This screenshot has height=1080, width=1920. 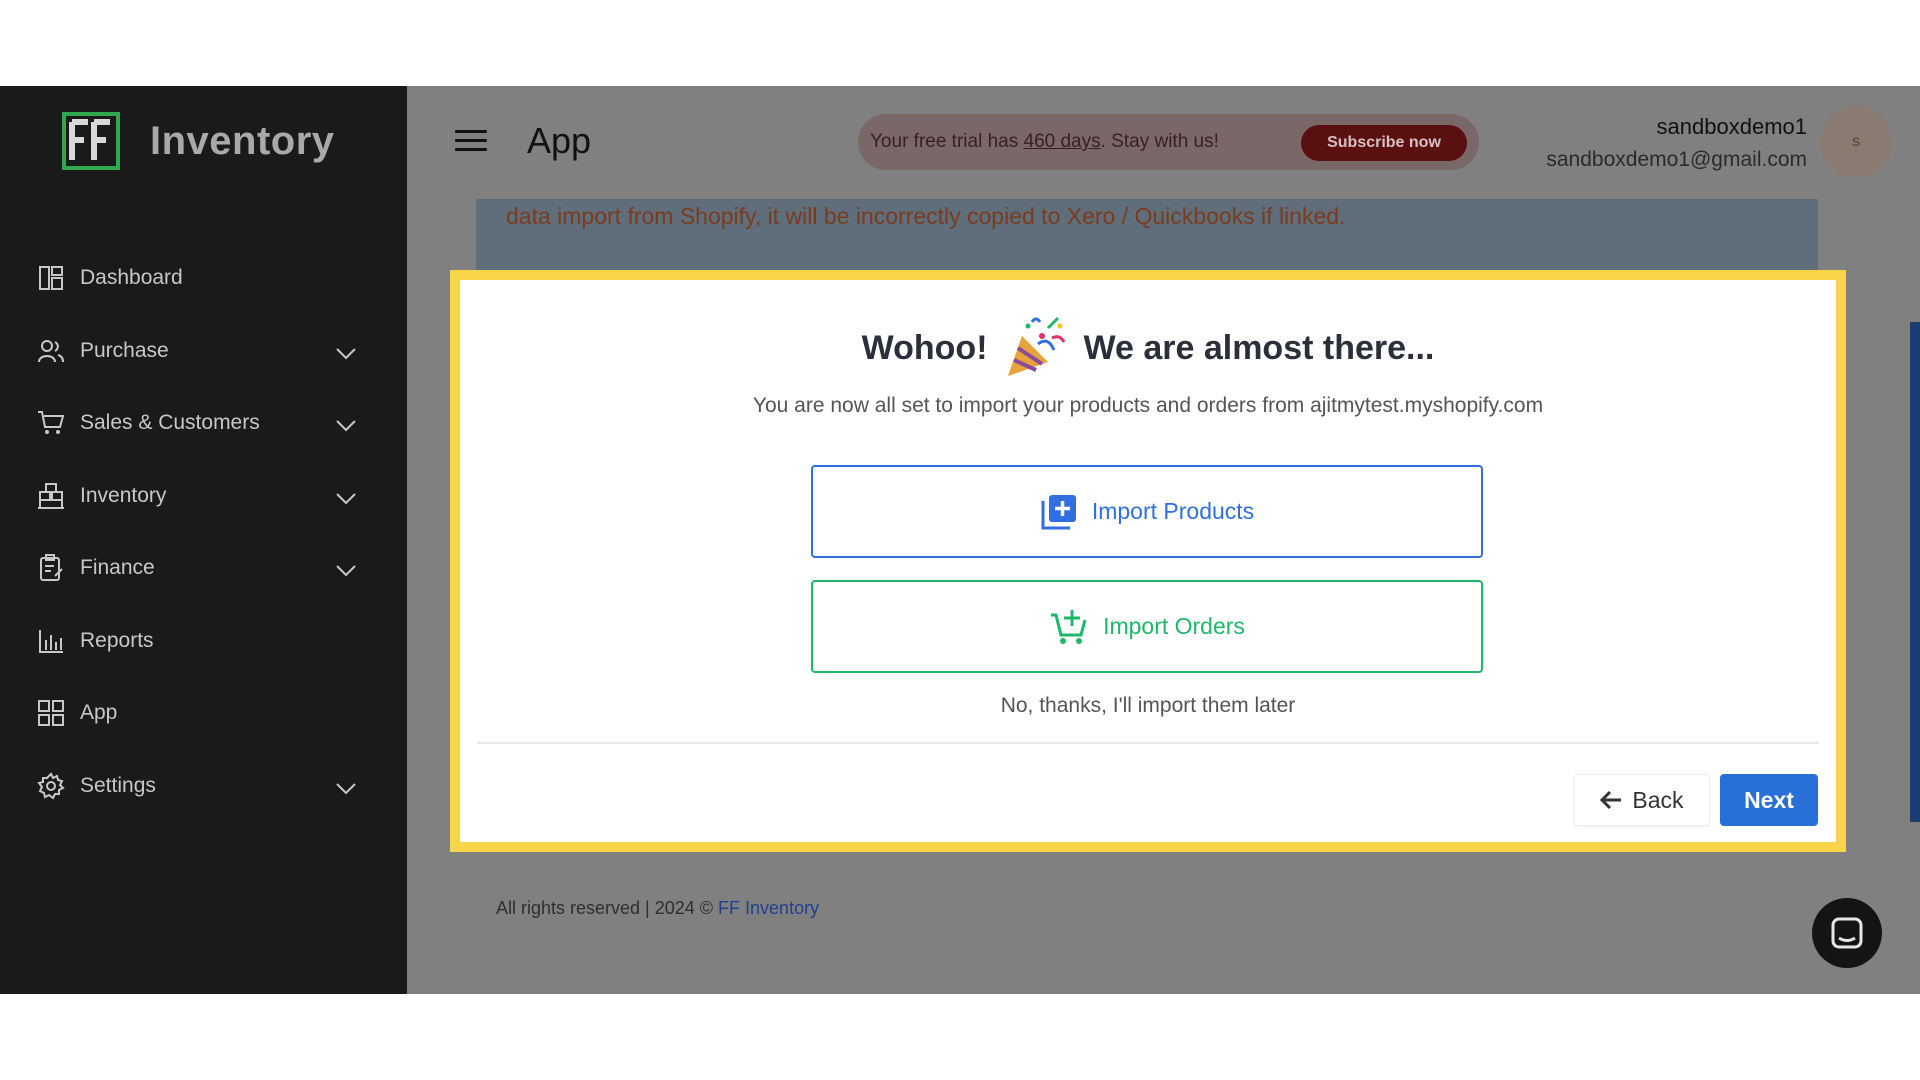 I want to click on ff-logo-icon, so click(x=91, y=141).